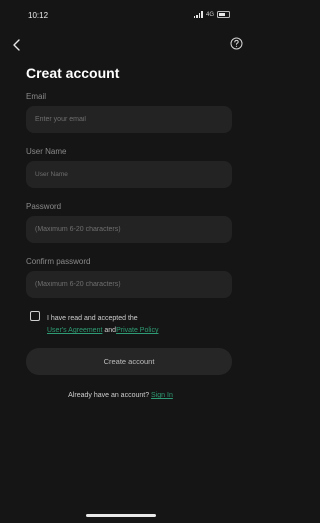  I want to click on status-indicators: 4G, so click(211, 14).